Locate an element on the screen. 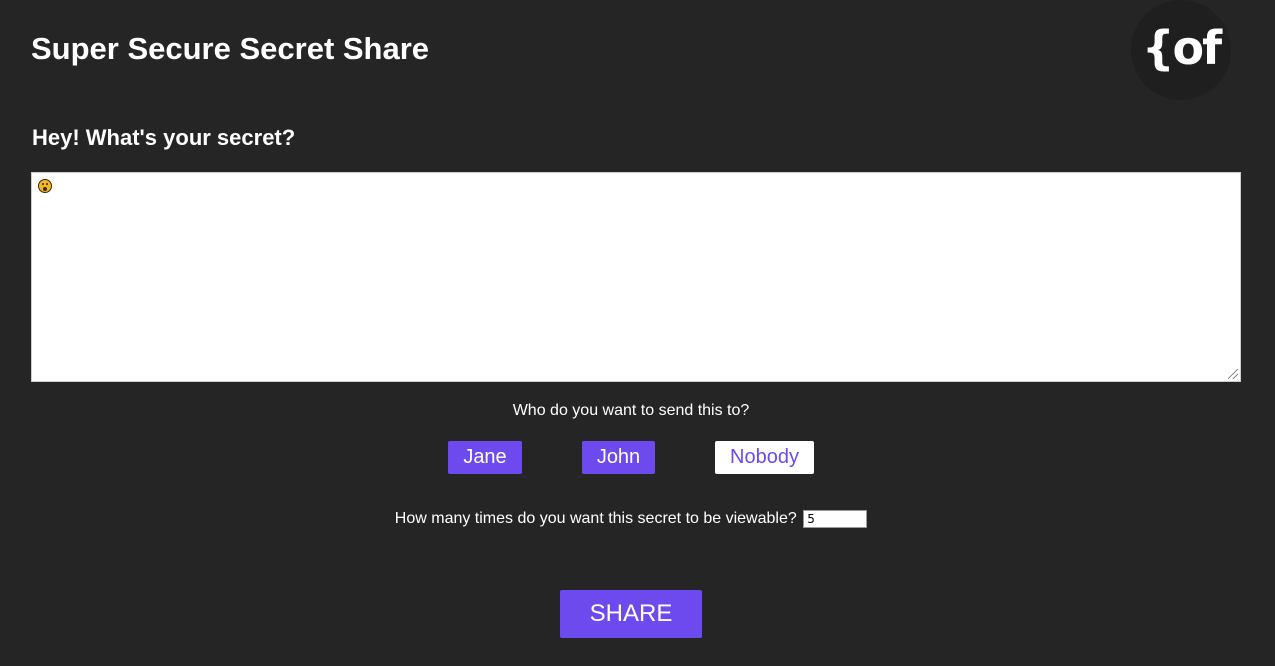  views-count-input is located at coordinates (835, 518).